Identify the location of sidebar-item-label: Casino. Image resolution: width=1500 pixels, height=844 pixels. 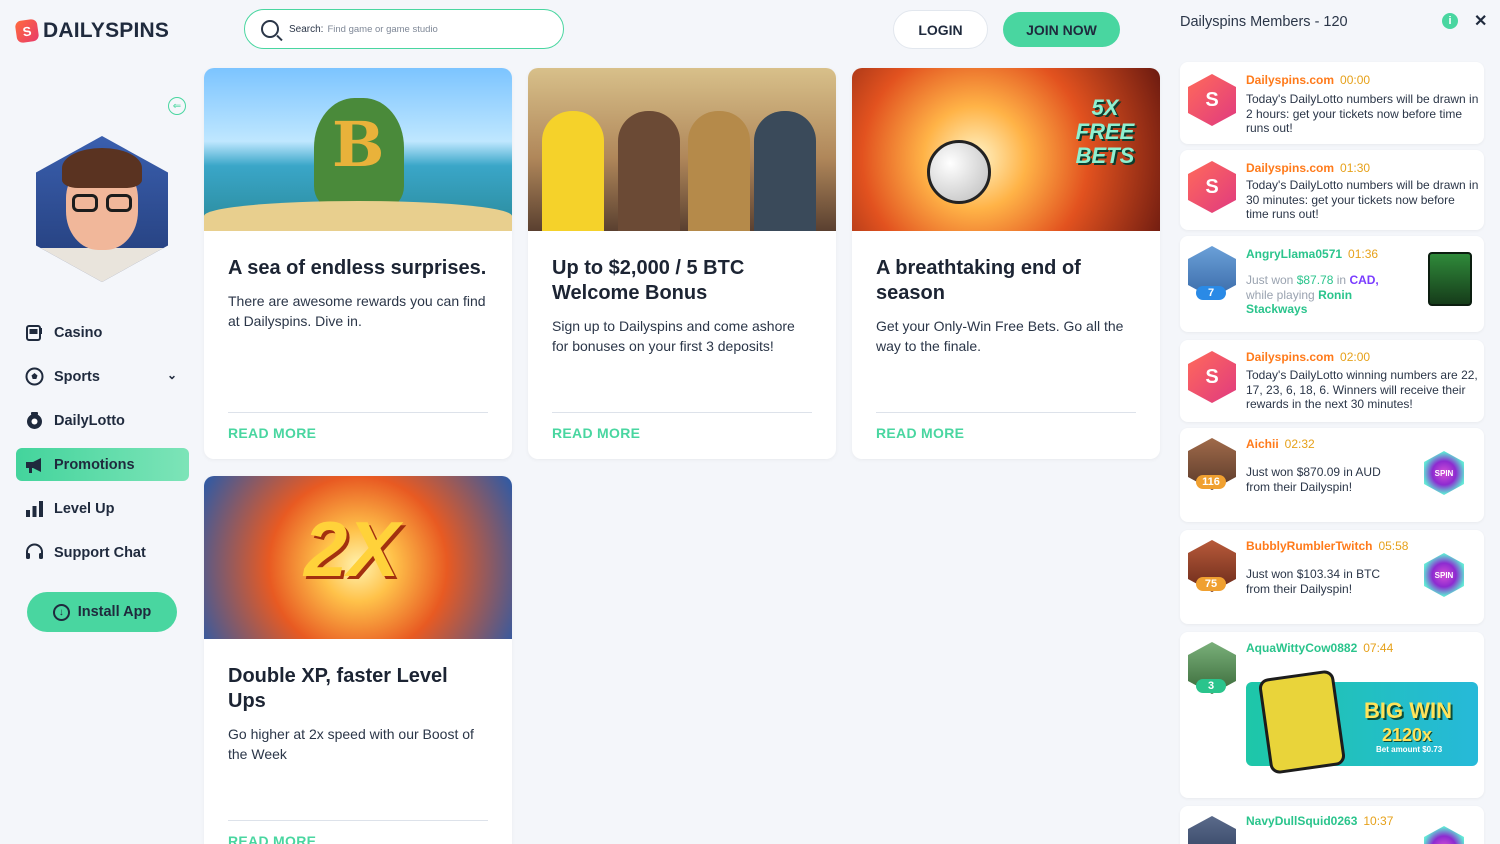
(78, 332).